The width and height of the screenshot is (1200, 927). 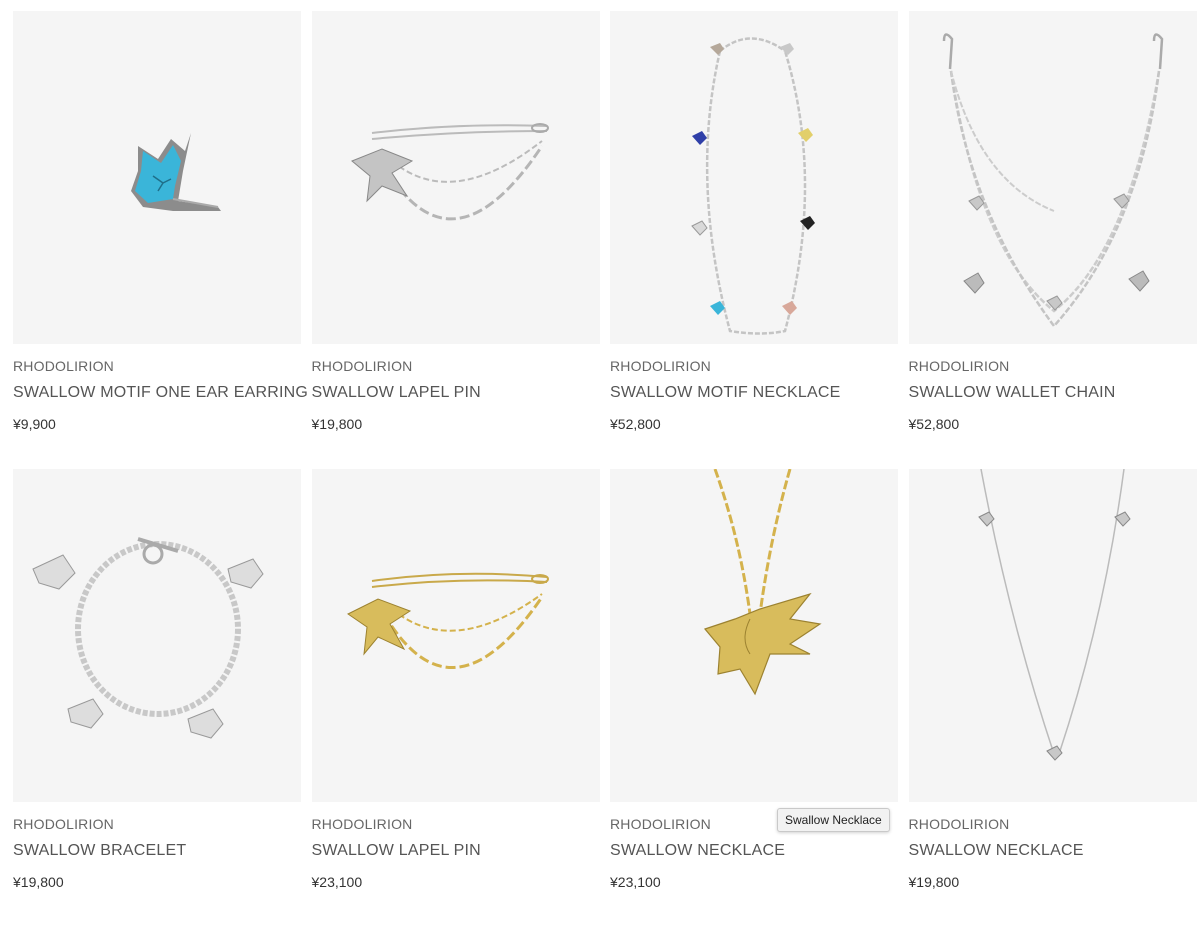 What do you see at coordinates (753, 186) in the screenshot?
I see `multicolor-swallow-necklace-image` at bounding box center [753, 186].